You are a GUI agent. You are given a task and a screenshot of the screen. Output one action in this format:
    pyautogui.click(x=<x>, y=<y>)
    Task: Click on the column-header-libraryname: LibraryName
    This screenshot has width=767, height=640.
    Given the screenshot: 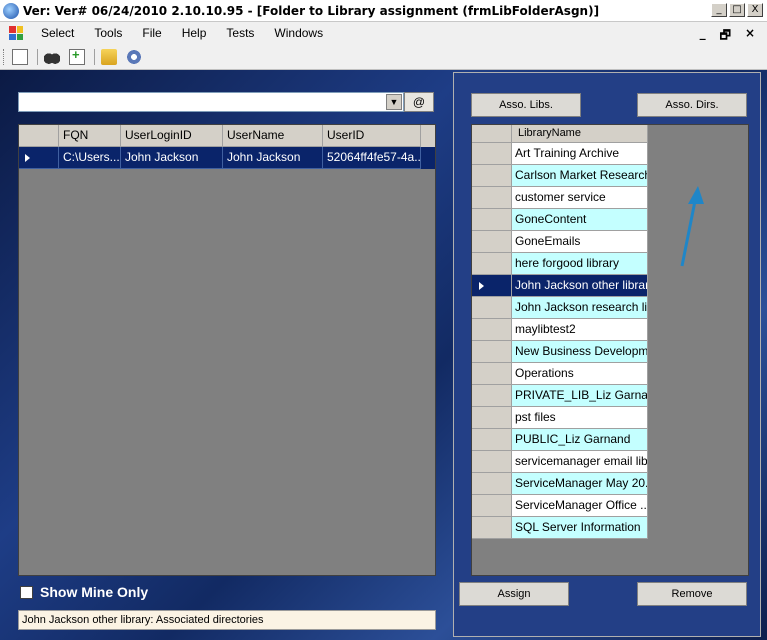 What is the action you would take?
    pyautogui.click(x=580, y=134)
    